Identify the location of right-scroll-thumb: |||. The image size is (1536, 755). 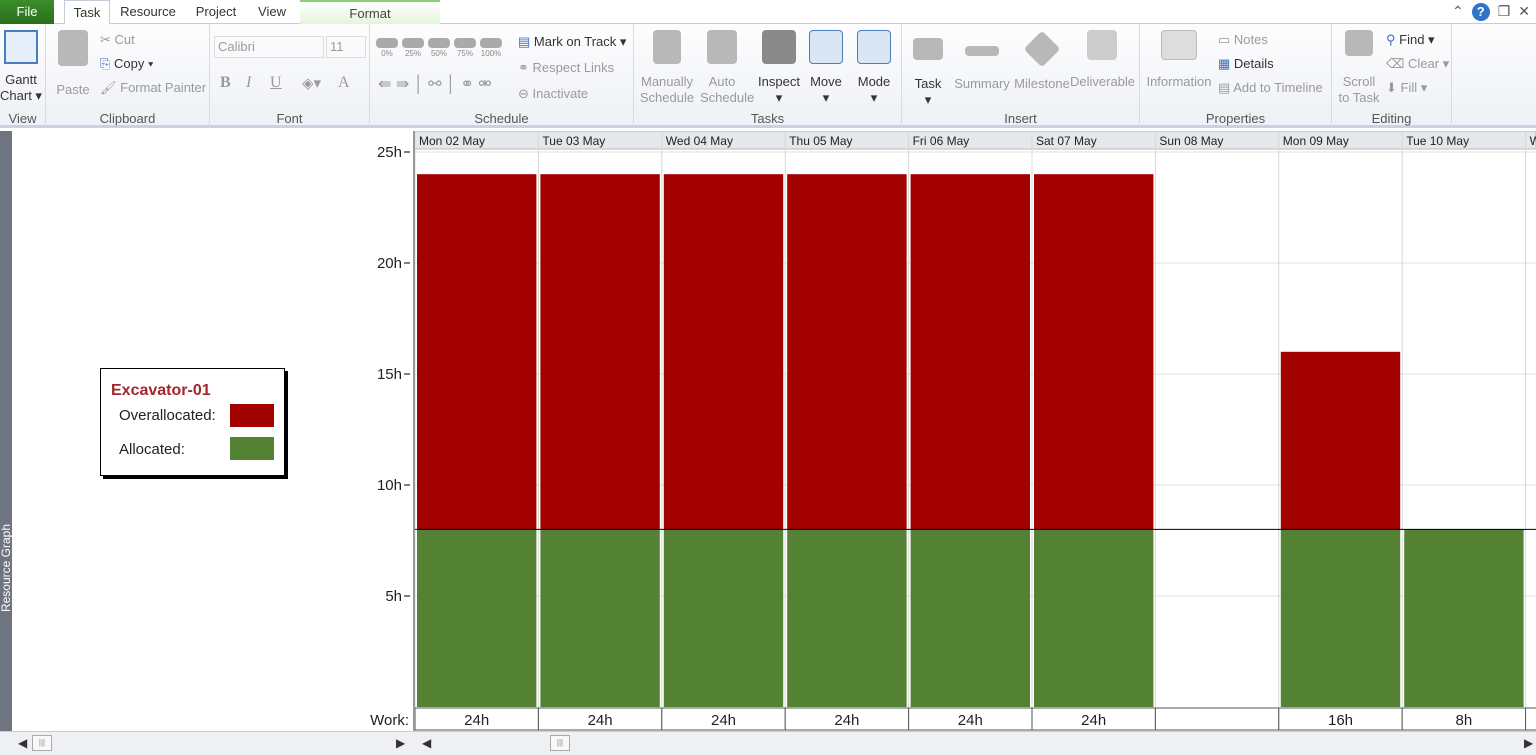
(560, 743).